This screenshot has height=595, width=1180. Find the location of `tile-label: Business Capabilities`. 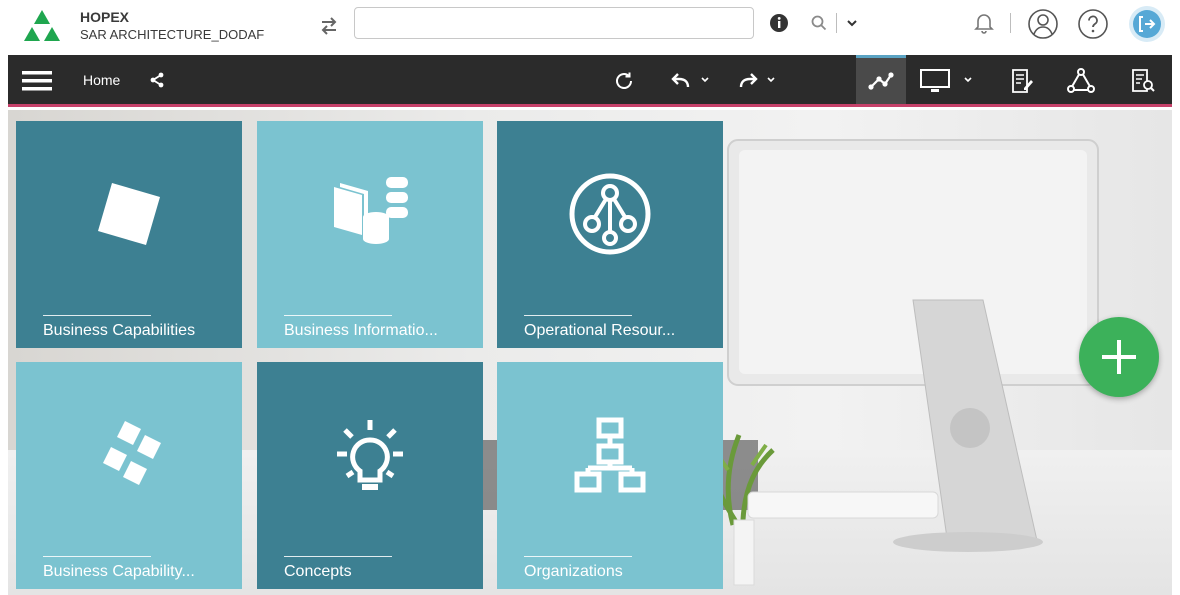

tile-label: Business Capabilities is located at coordinates (119, 330).